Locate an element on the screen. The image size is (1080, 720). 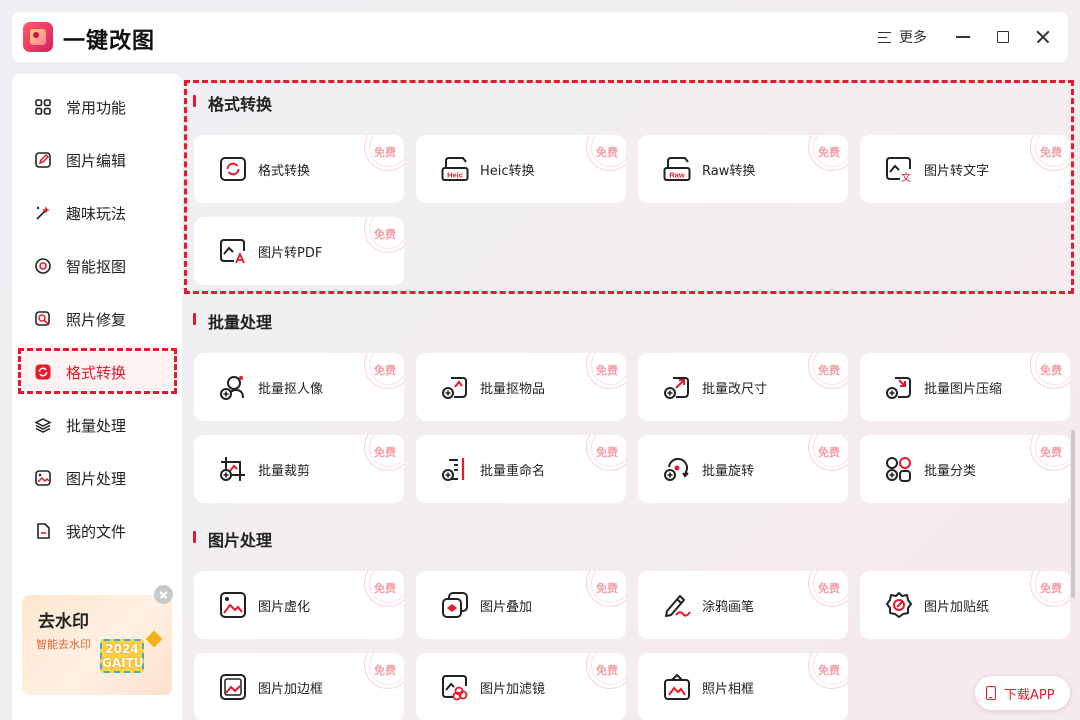
card-batch-compress: 批量图片压缩 免费 is located at coordinates (965, 387).